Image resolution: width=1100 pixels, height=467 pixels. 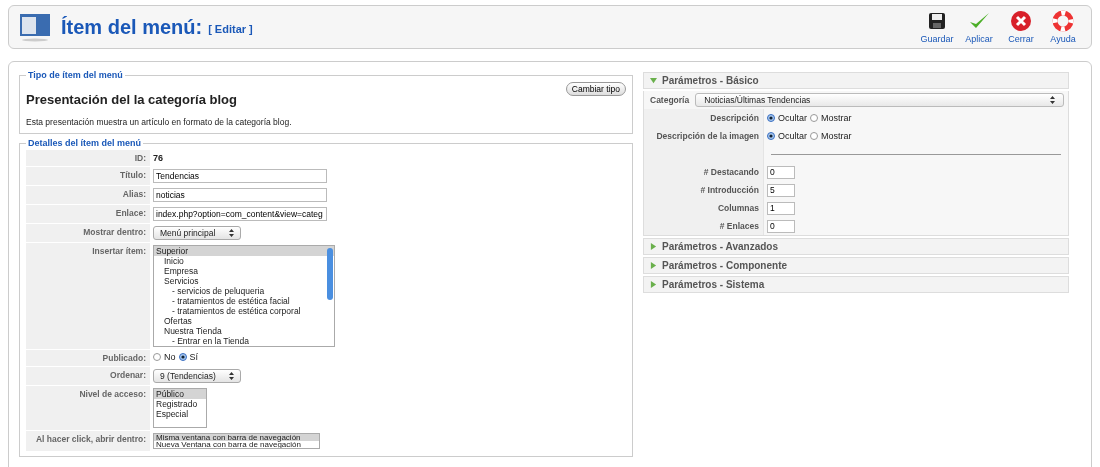 What do you see at coordinates (653, 80) in the screenshot?
I see `expanded-arrow-icon` at bounding box center [653, 80].